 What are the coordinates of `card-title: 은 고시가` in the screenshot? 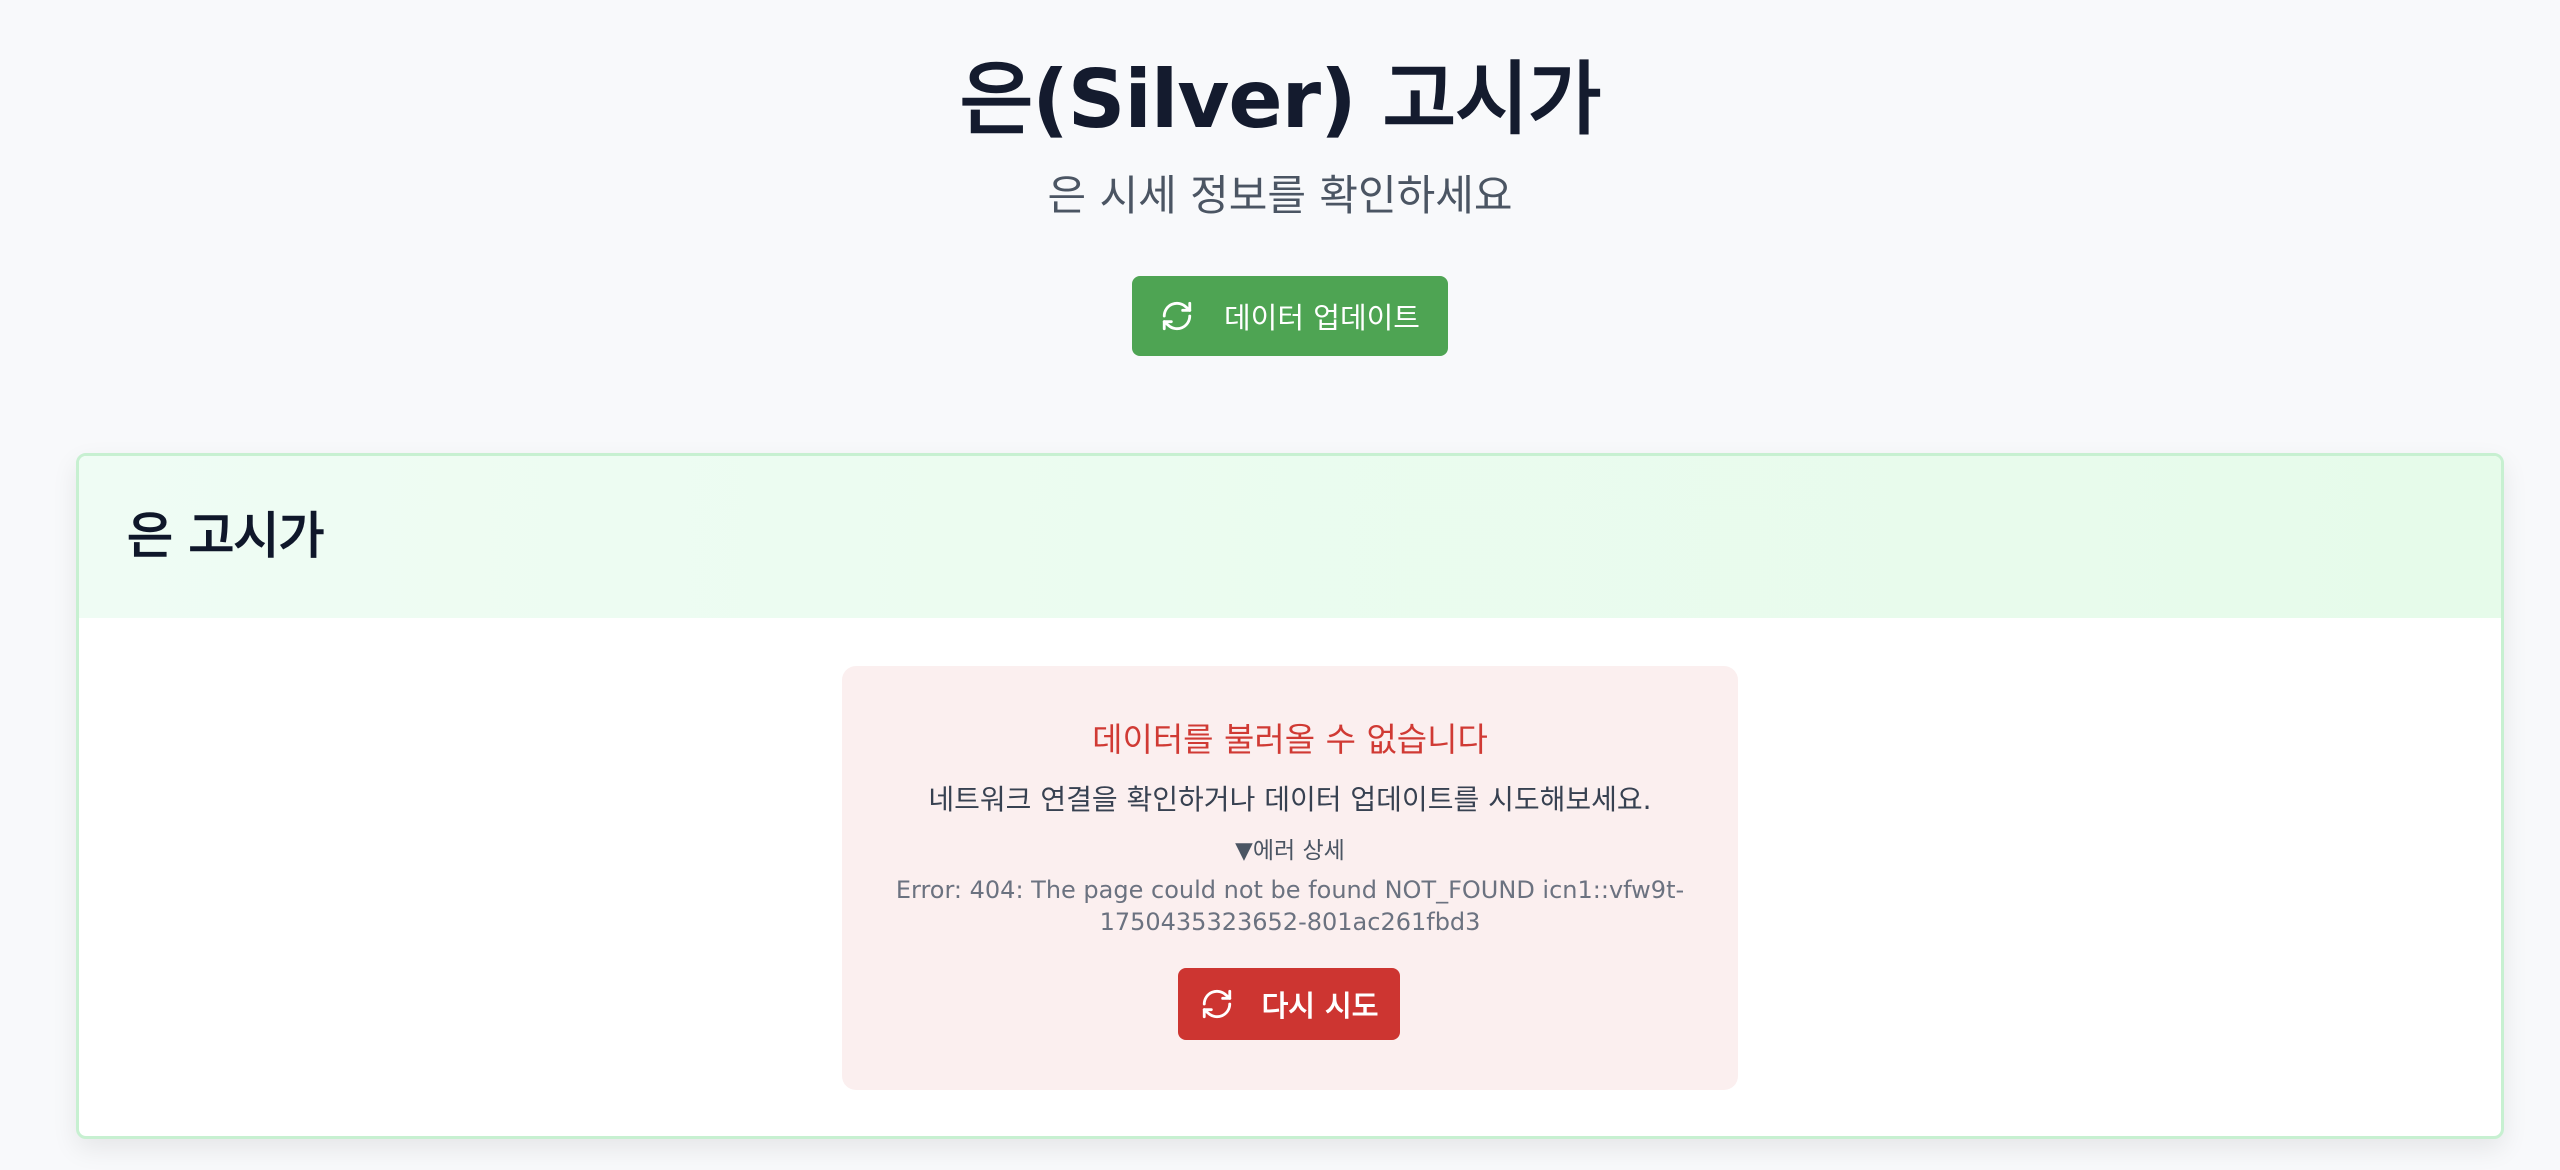 It's located at (225, 536).